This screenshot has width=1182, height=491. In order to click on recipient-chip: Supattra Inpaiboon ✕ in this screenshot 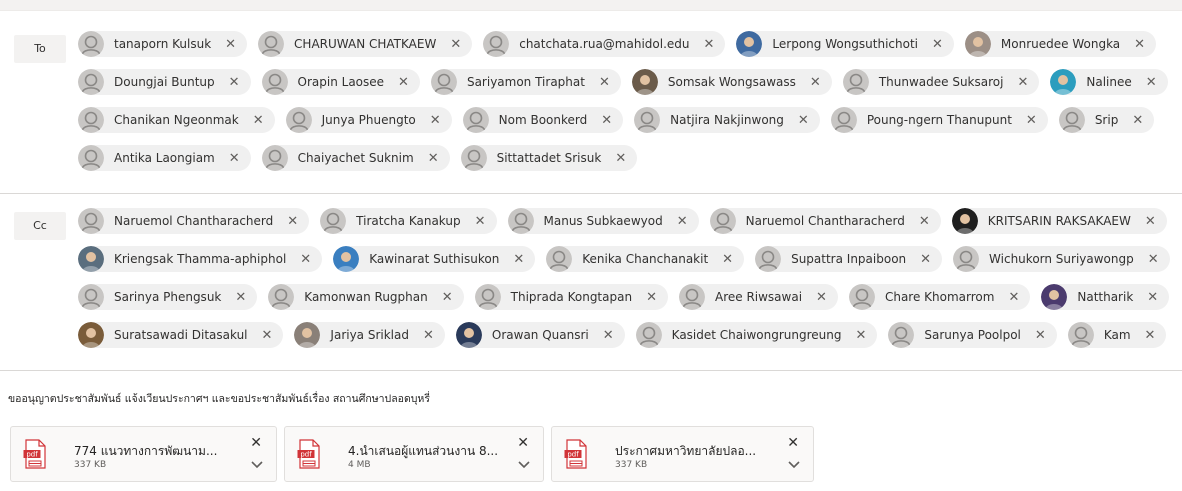, I will do `click(849, 259)`.